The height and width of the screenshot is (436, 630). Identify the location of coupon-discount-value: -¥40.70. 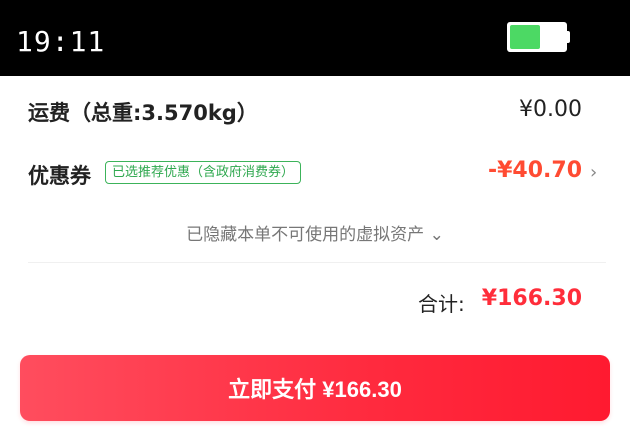
(535, 170).